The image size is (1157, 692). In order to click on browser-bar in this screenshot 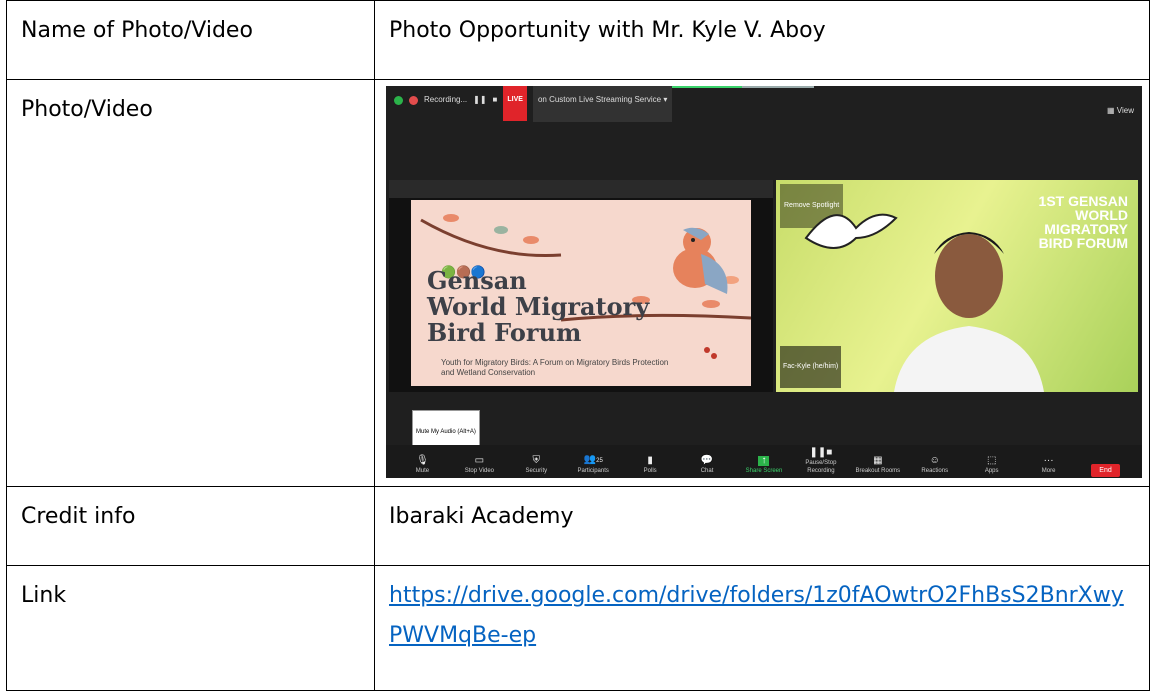, I will do `click(581, 189)`.